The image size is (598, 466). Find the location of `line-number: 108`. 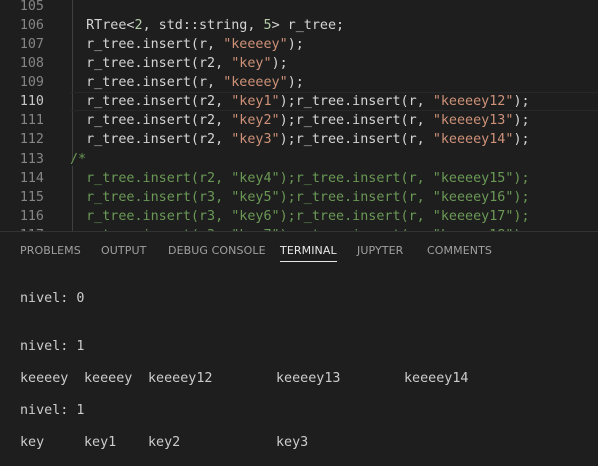

line-number: 108 is located at coordinates (31, 63).